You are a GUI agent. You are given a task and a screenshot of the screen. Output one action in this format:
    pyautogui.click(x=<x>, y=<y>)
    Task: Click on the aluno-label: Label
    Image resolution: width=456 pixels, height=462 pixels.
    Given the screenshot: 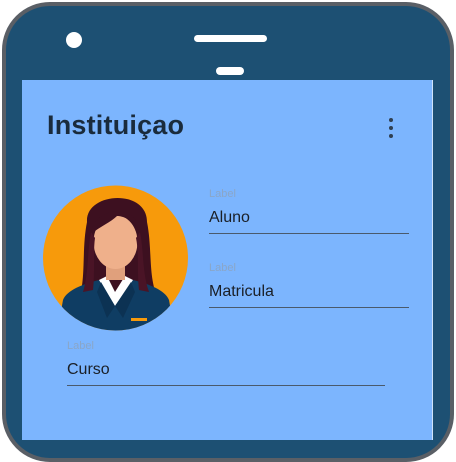 What is the action you would take?
    pyautogui.click(x=222, y=194)
    